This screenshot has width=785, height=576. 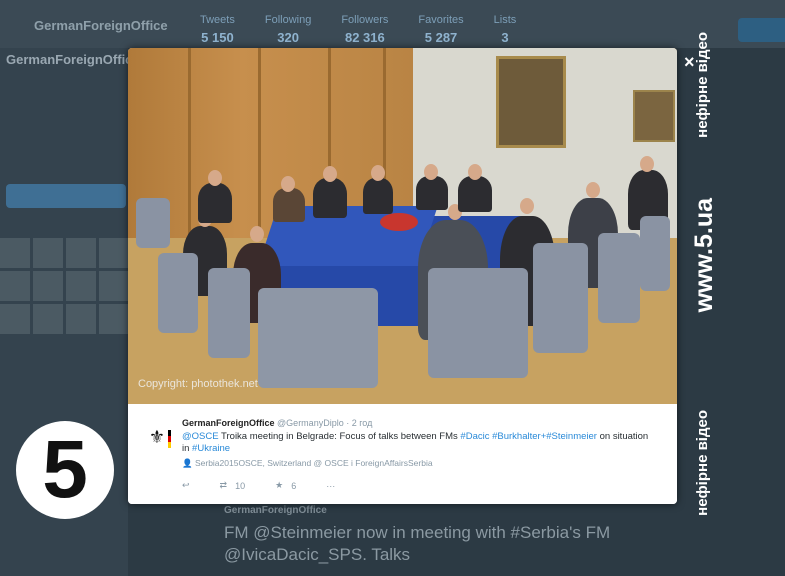 I want to click on photo-copyright: Copyright: photothek.net, so click(x=198, y=384).